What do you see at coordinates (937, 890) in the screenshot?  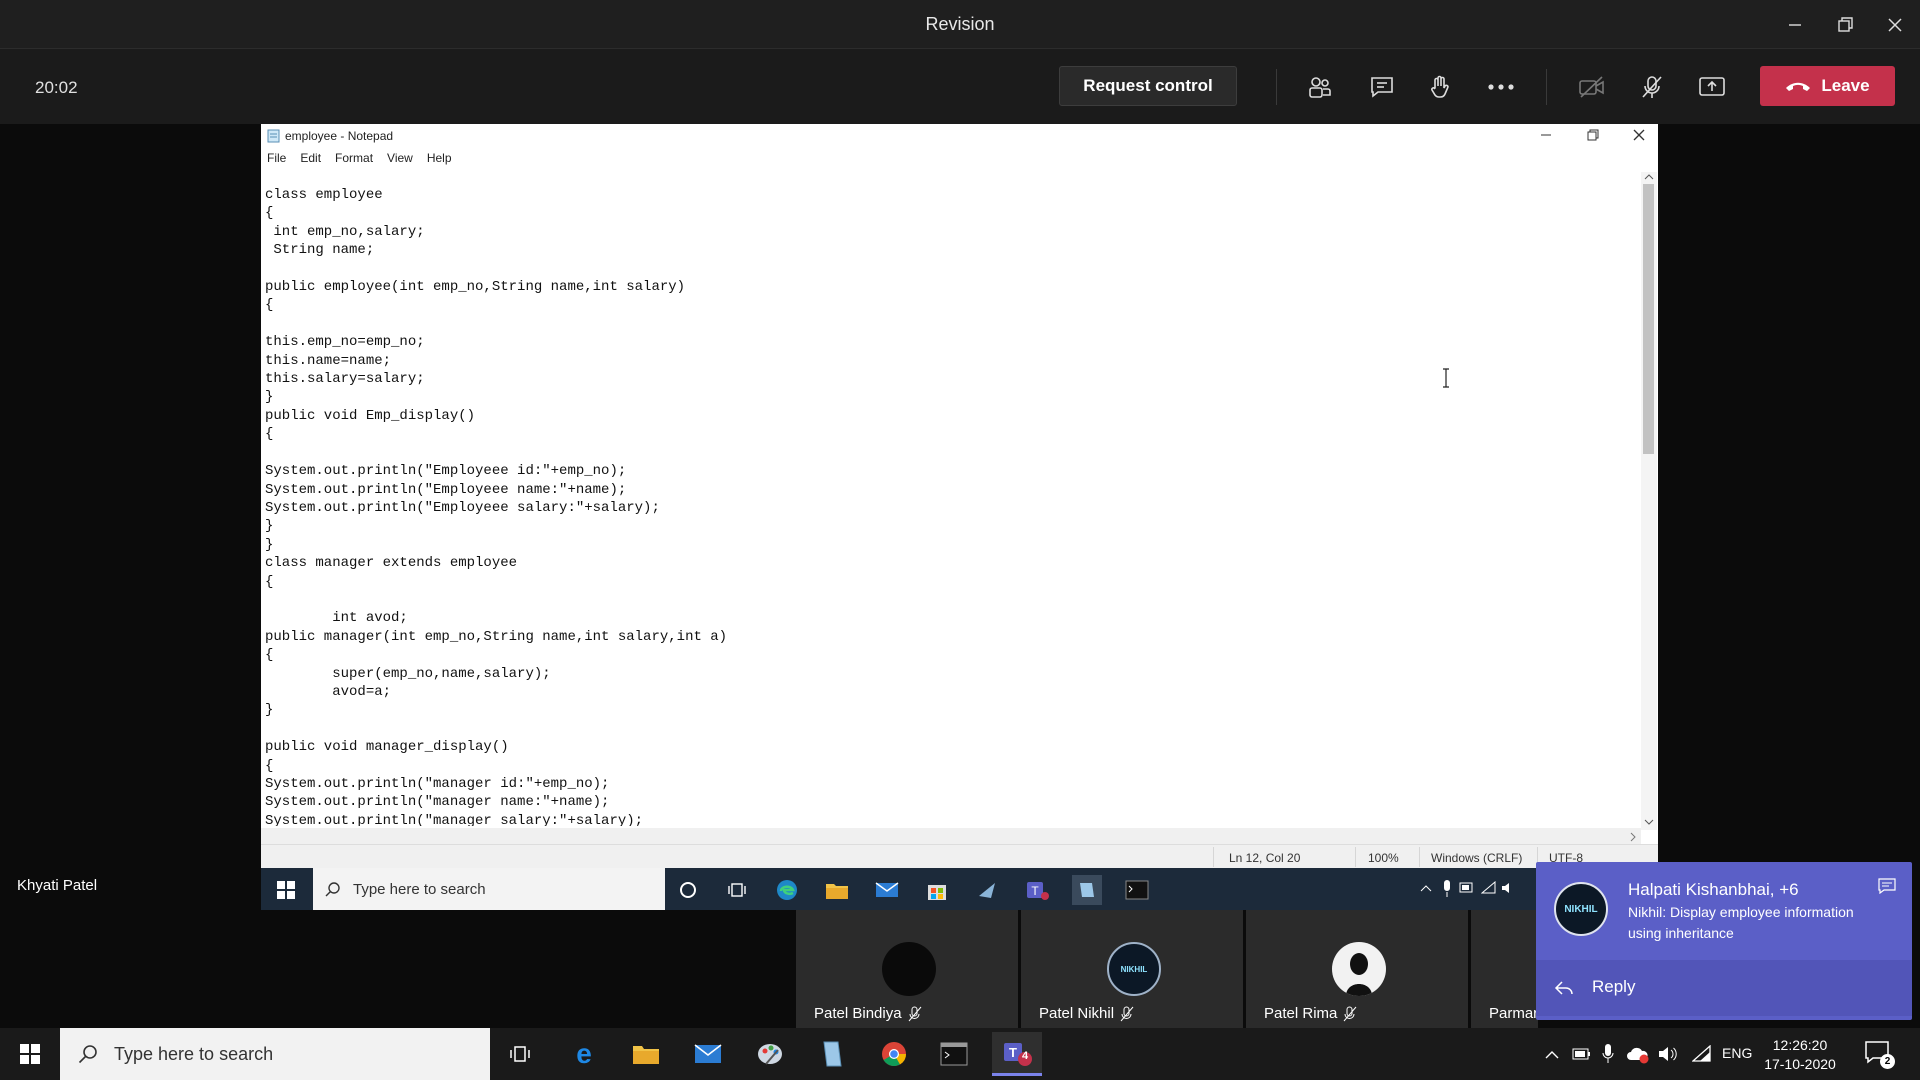 I see `store-icon` at bounding box center [937, 890].